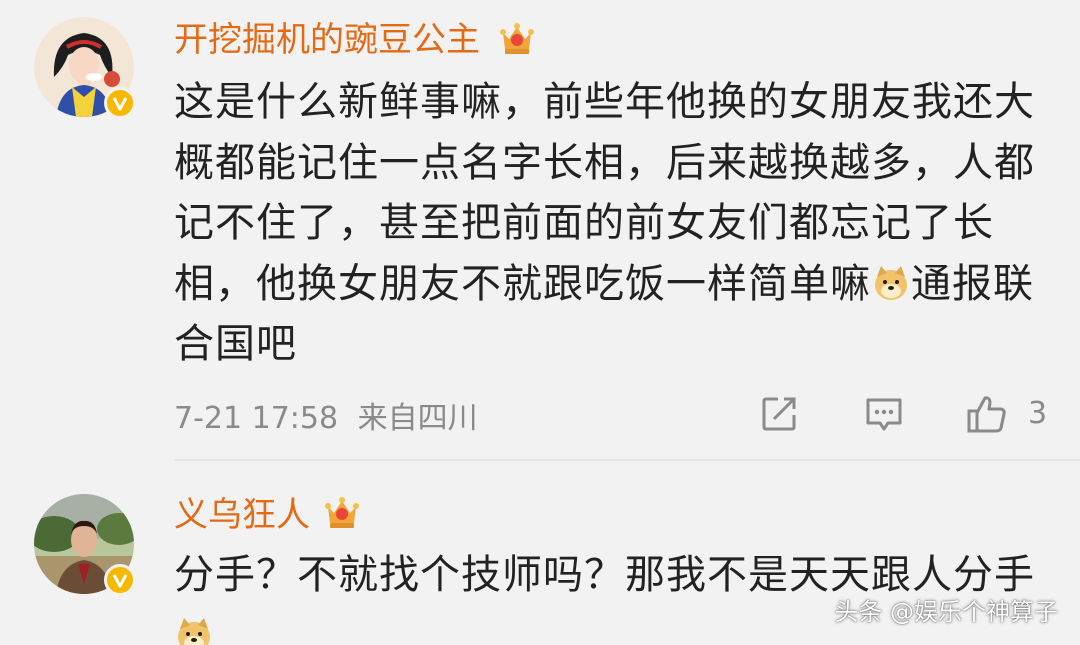  I want to click on comment-line-part: 通报联, so click(972, 283).